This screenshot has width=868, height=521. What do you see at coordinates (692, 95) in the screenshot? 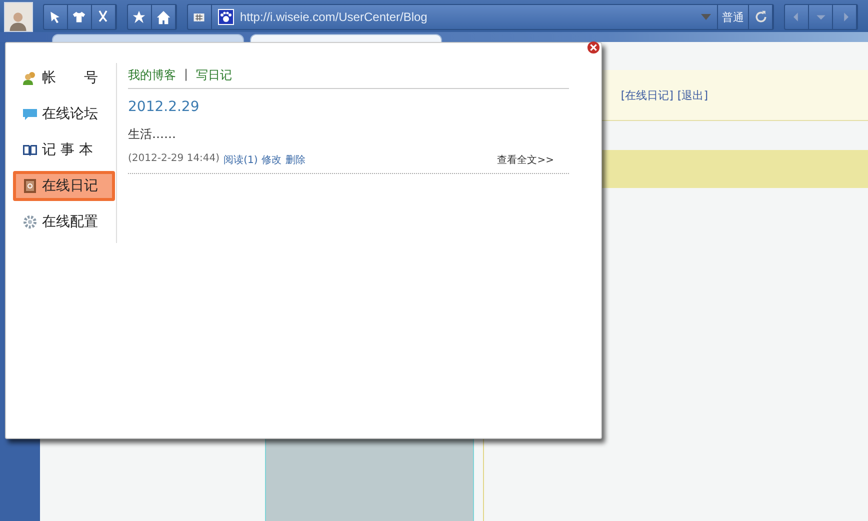
I see `header-link: [退出]` at bounding box center [692, 95].